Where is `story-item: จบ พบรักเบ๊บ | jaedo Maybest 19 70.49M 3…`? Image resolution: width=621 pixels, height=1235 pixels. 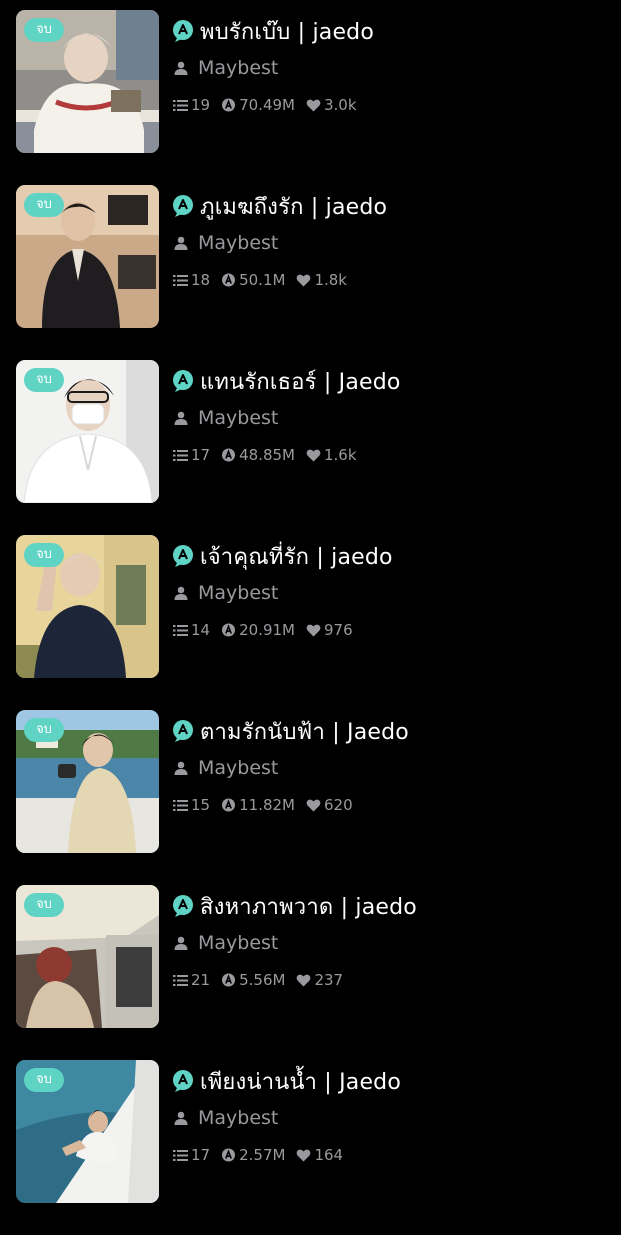 story-item: จบ พบรักเบ๊บ | jaedo Maybest 19 70.49M 3… is located at coordinates (310, 97).